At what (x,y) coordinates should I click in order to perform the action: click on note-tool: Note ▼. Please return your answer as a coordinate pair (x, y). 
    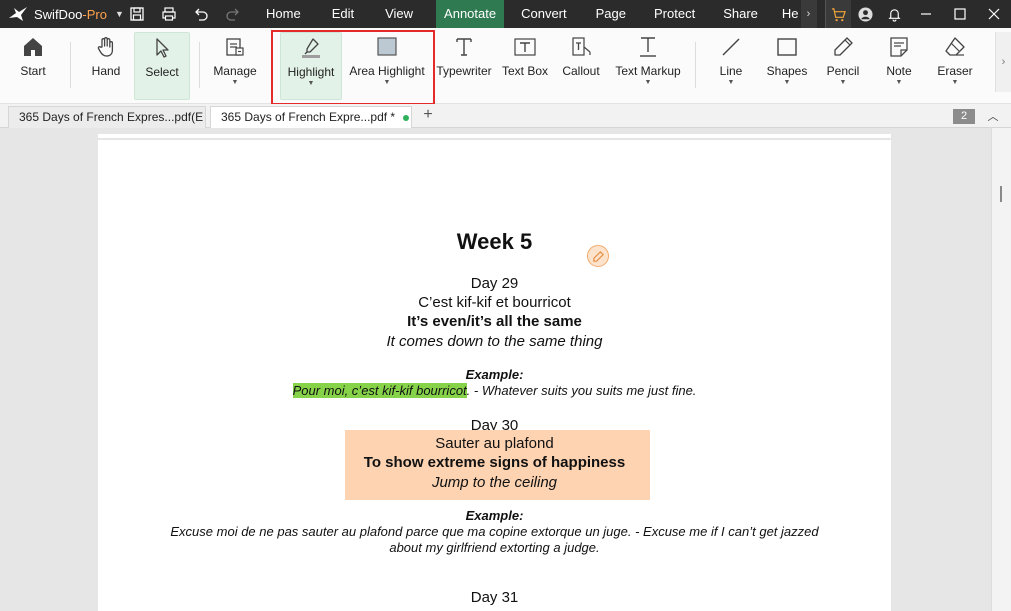
    Looking at the image, I should click on (899, 64).